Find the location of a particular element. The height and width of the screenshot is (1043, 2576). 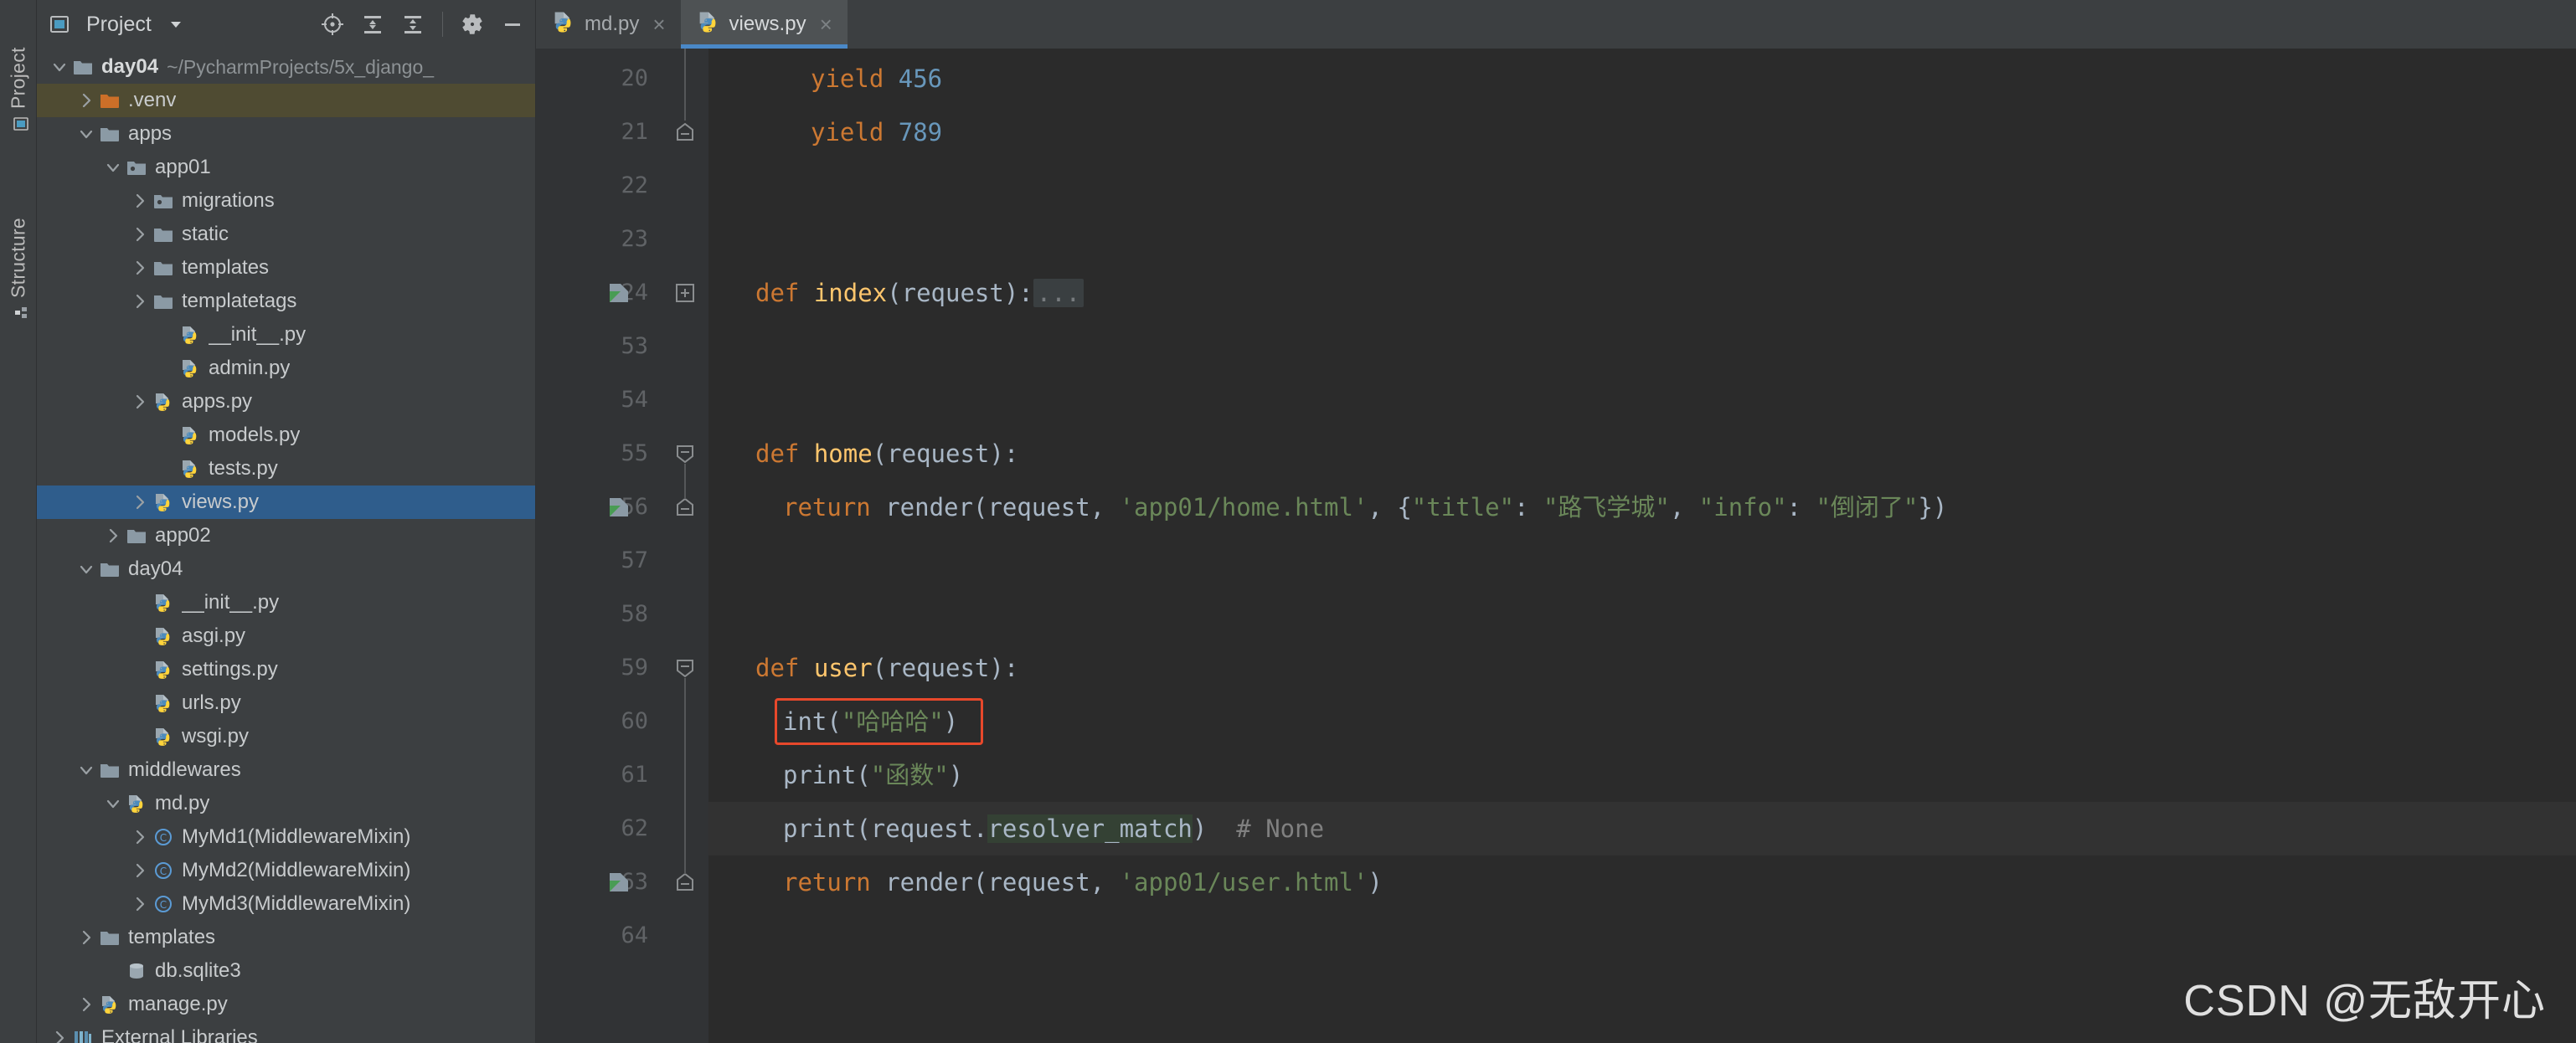

tree-row-path: ~/PycharmProjects/5x_django_ is located at coordinates (301, 66).